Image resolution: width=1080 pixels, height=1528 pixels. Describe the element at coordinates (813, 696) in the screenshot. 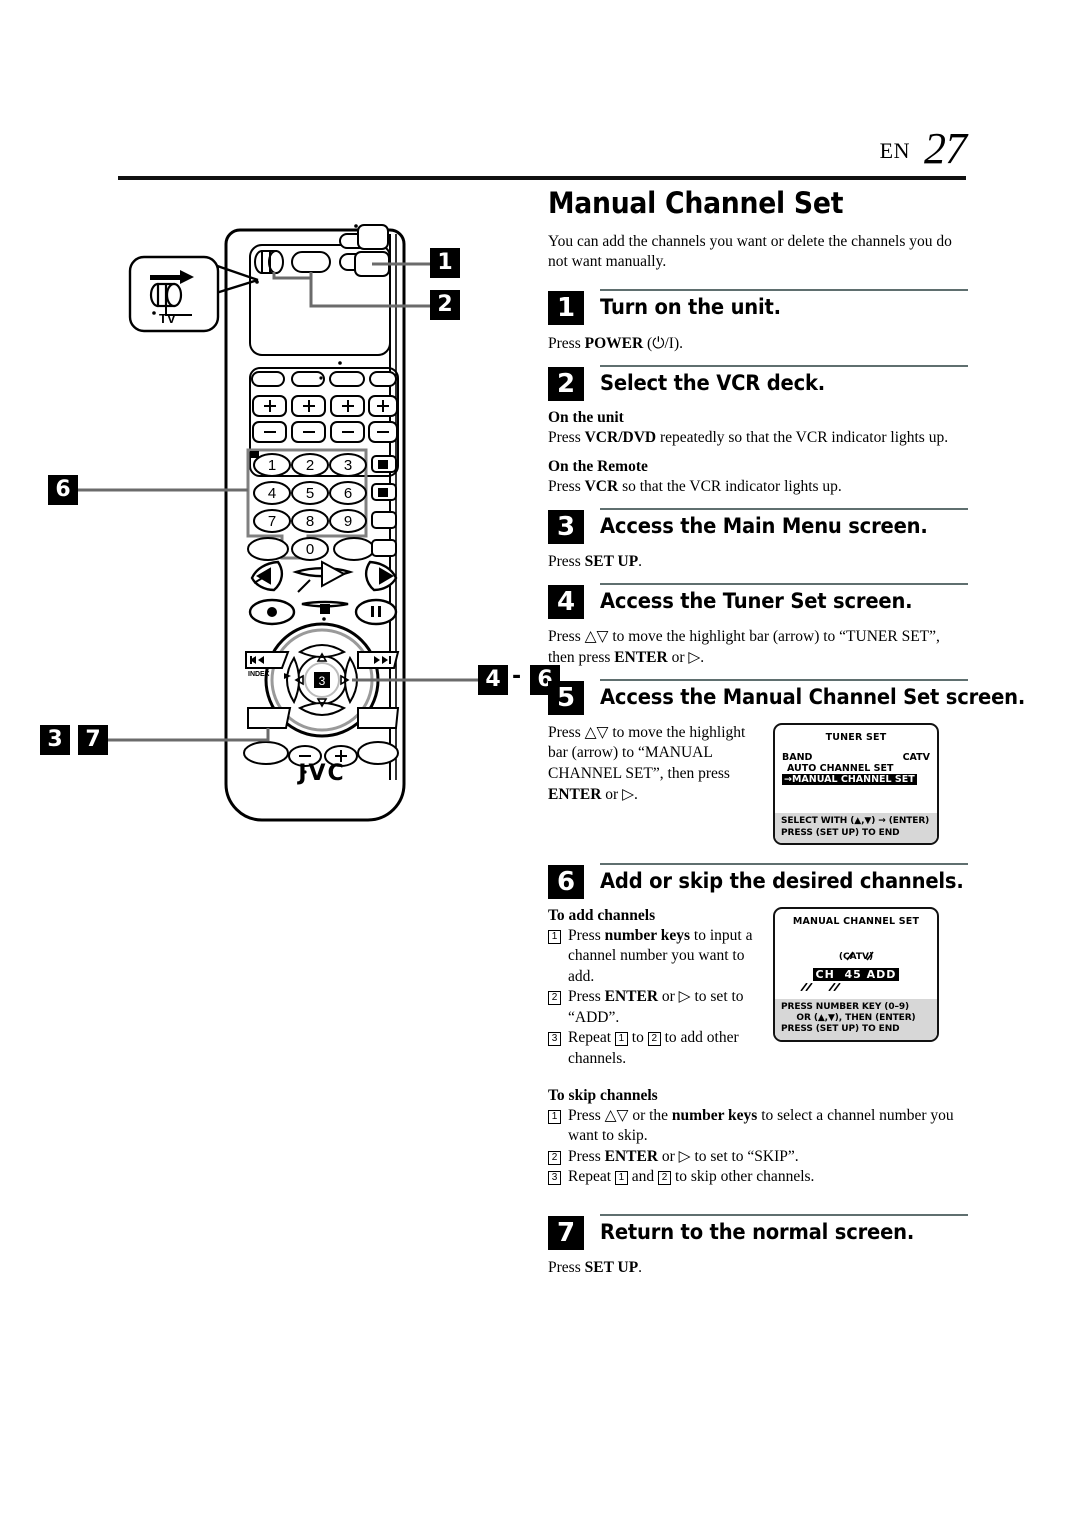

I see `step-5-title: Access the Manual Channel Set screen.` at that location.